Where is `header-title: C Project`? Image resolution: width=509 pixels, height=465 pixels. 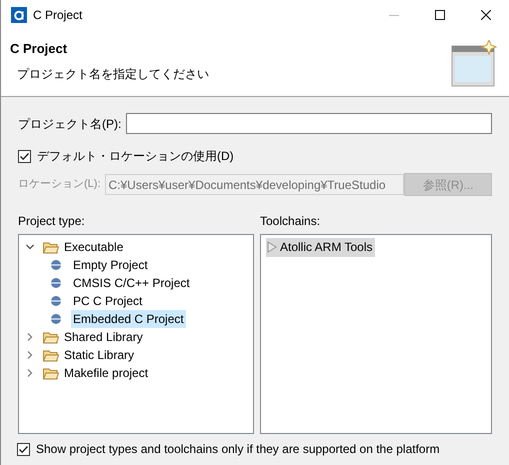 header-title: C Project is located at coordinates (39, 49).